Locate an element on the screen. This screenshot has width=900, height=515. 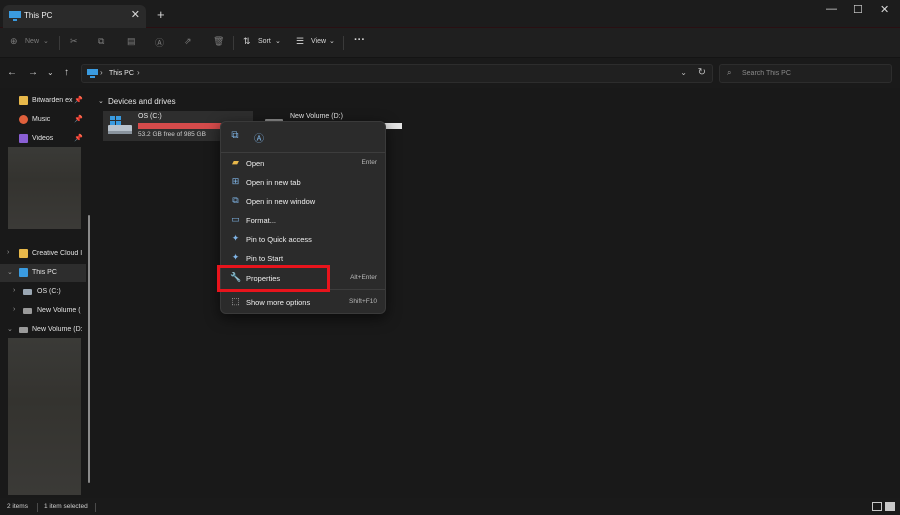
view-icon: ☰ is located at coordinates (300, 41).